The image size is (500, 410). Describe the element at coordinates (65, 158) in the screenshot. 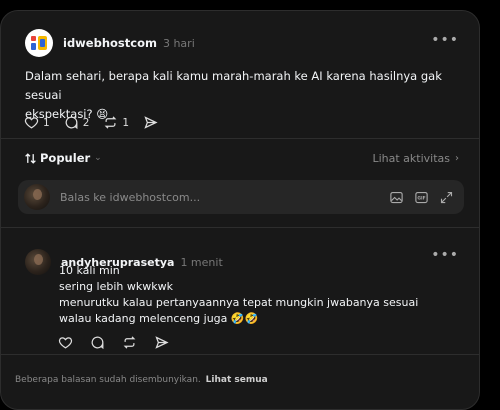

I see `sort-label: Populer` at that location.